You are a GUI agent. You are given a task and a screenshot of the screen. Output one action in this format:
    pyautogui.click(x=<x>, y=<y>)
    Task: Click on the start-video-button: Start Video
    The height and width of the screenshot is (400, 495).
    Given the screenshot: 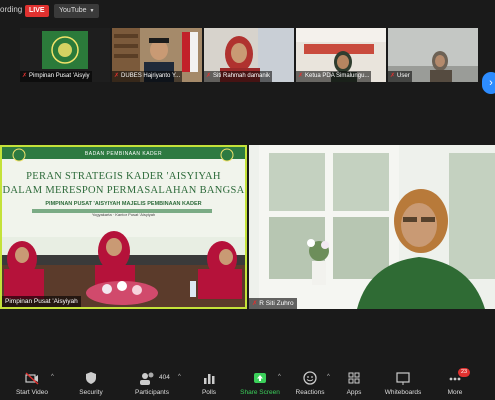 What is the action you would take?
    pyautogui.click(x=32, y=383)
    